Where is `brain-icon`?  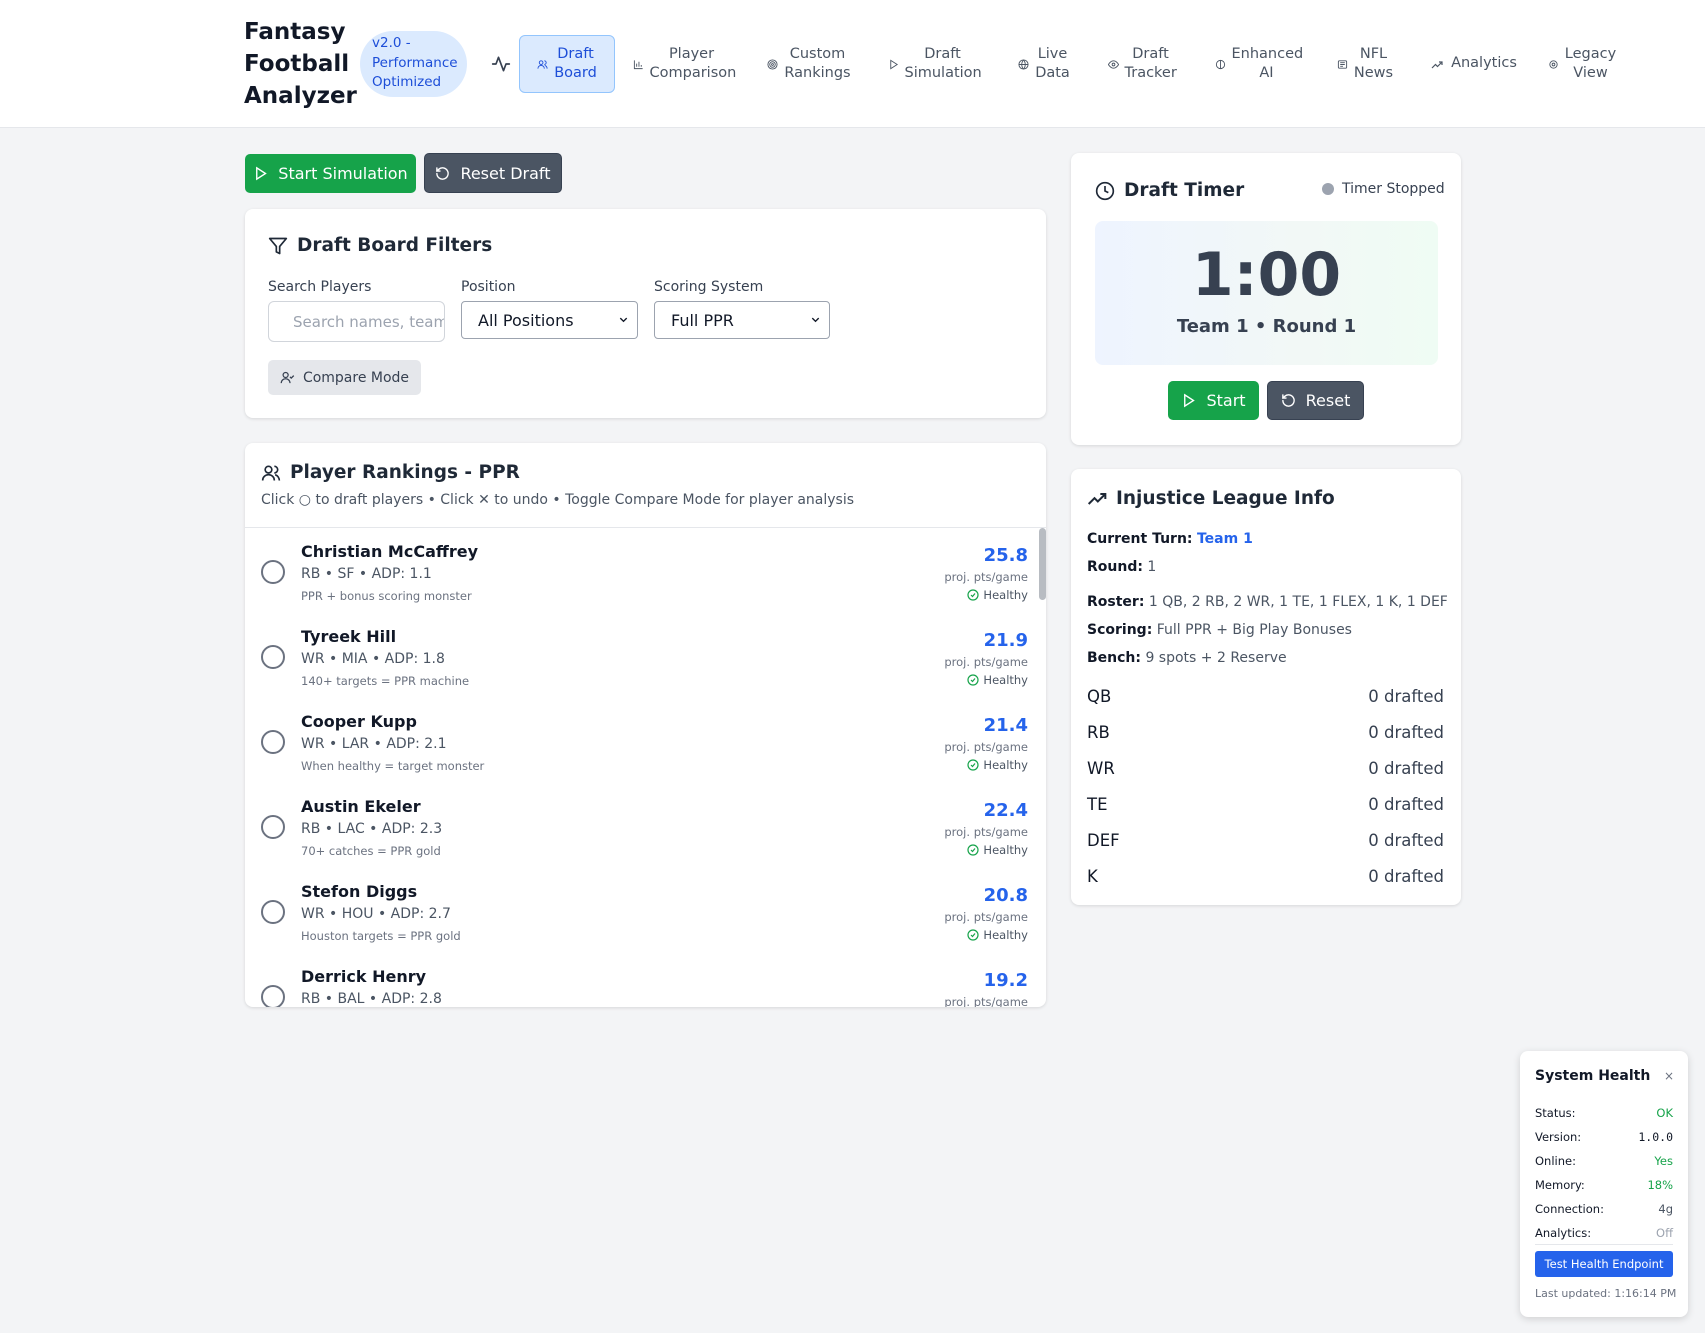
brain-icon is located at coordinates (1220, 64).